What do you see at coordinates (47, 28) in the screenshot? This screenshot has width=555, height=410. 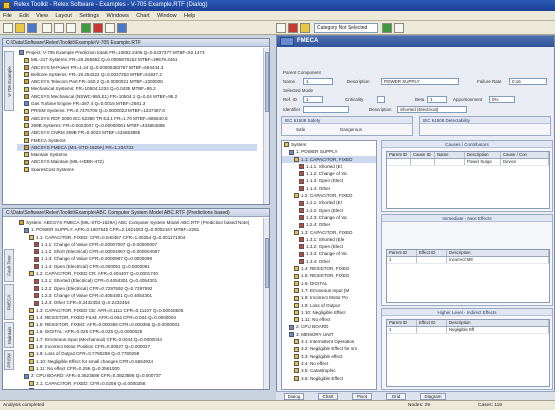 I see `cut-icon` at bounding box center [47, 28].